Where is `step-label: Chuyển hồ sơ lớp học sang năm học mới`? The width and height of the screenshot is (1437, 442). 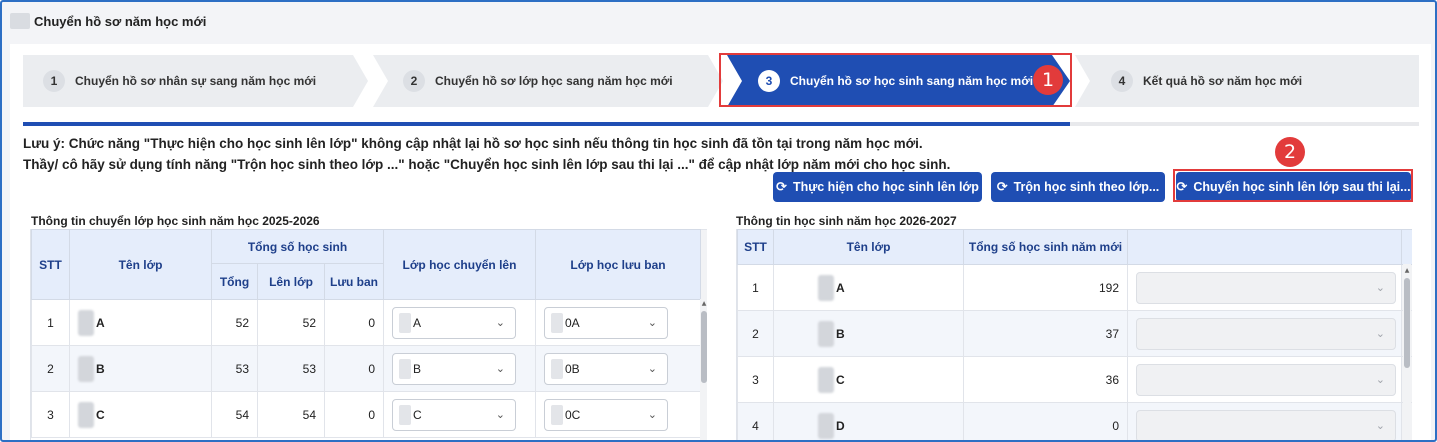 step-label: Chuyển hồ sơ lớp học sang năm học mới is located at coordinates (554, 81).